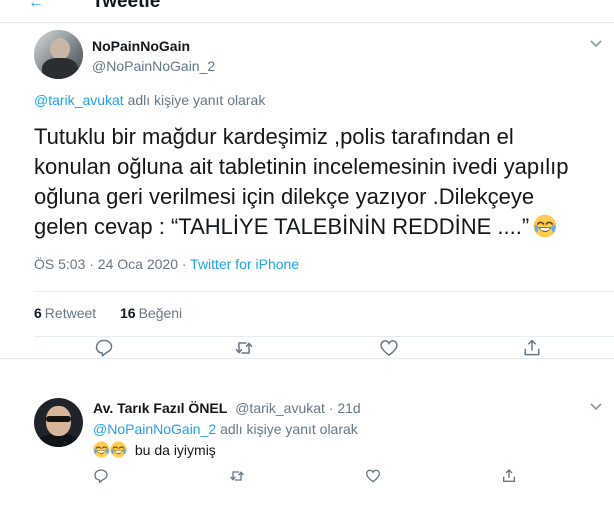 Image resolution: width=614 pixels, height=510 pixels. I want to click on top-header: ← Tweetle, so click(307, 11).